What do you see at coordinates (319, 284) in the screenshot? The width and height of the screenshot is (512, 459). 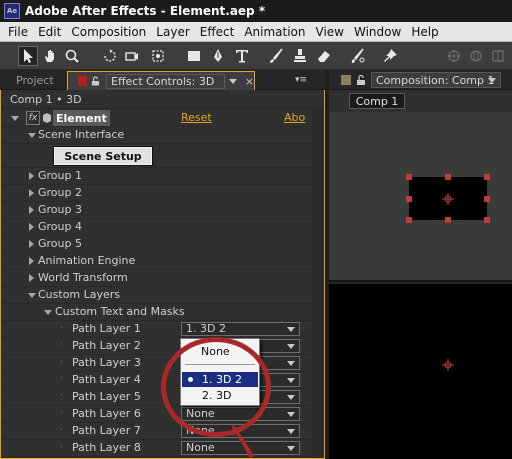 I see `vertical-scrollbar` at bounding box center [319, 284].